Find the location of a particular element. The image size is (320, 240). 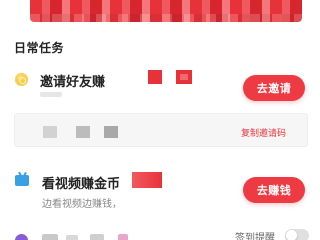

task-title: 看视频赚金币 is located at coordinates (81, 184).